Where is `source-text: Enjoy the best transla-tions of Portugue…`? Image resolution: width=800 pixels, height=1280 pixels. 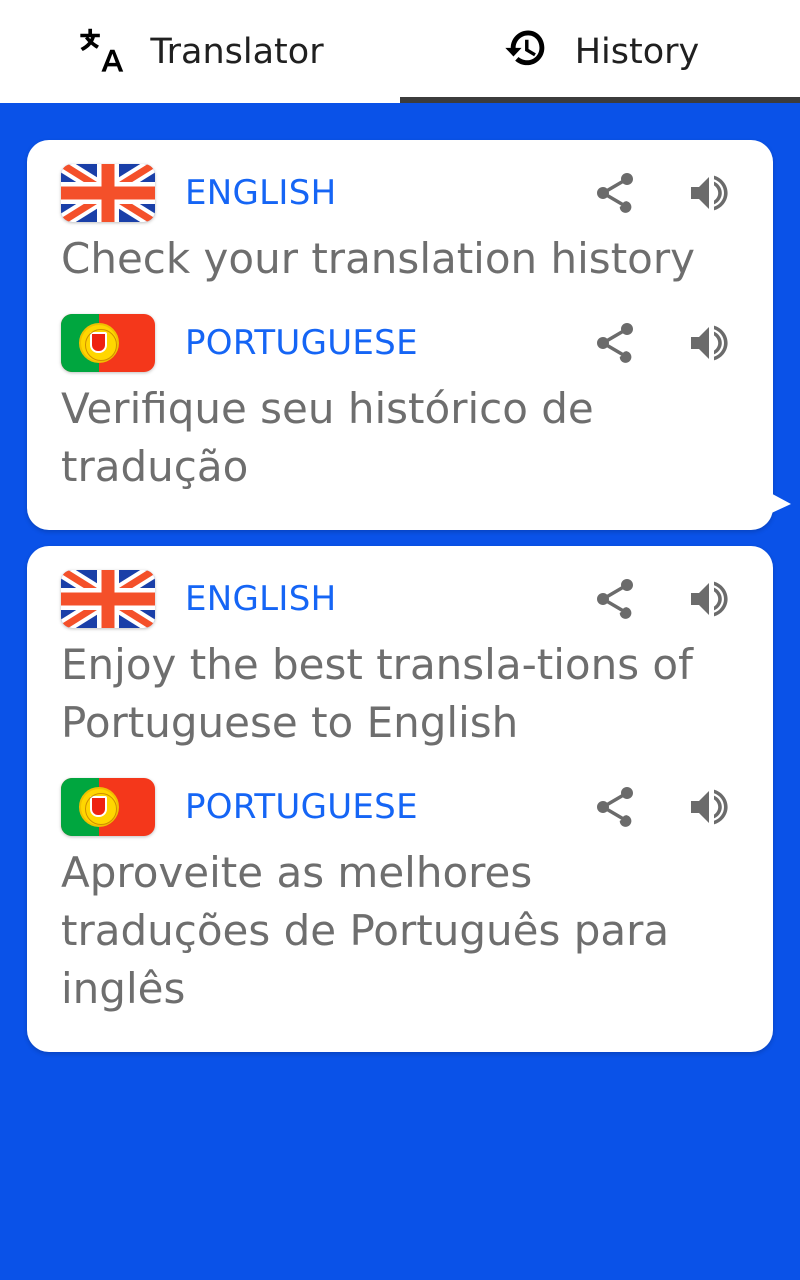
source-text: Enjoy the best transla-tions of Portugue… is located at coordinates (377, 693).